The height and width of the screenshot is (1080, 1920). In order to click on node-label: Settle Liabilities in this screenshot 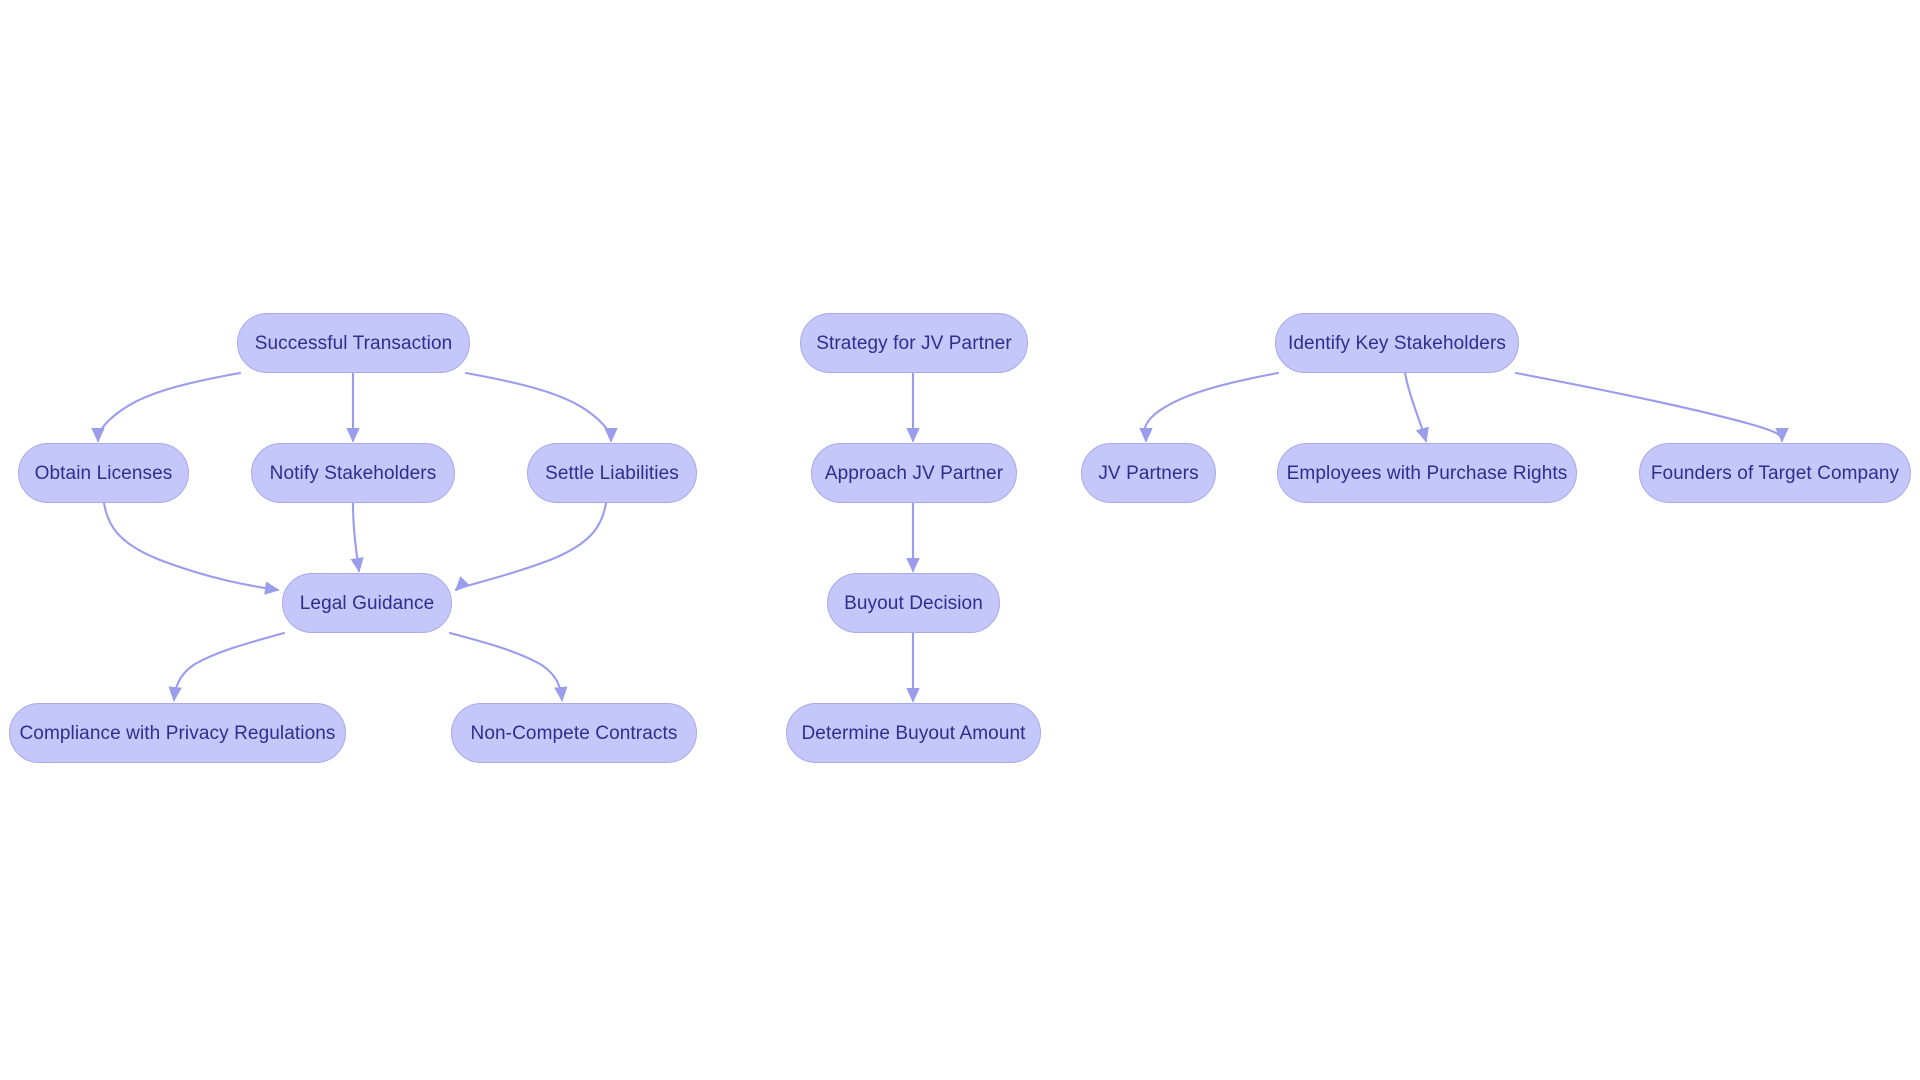, I will do `click(612, 473)`.